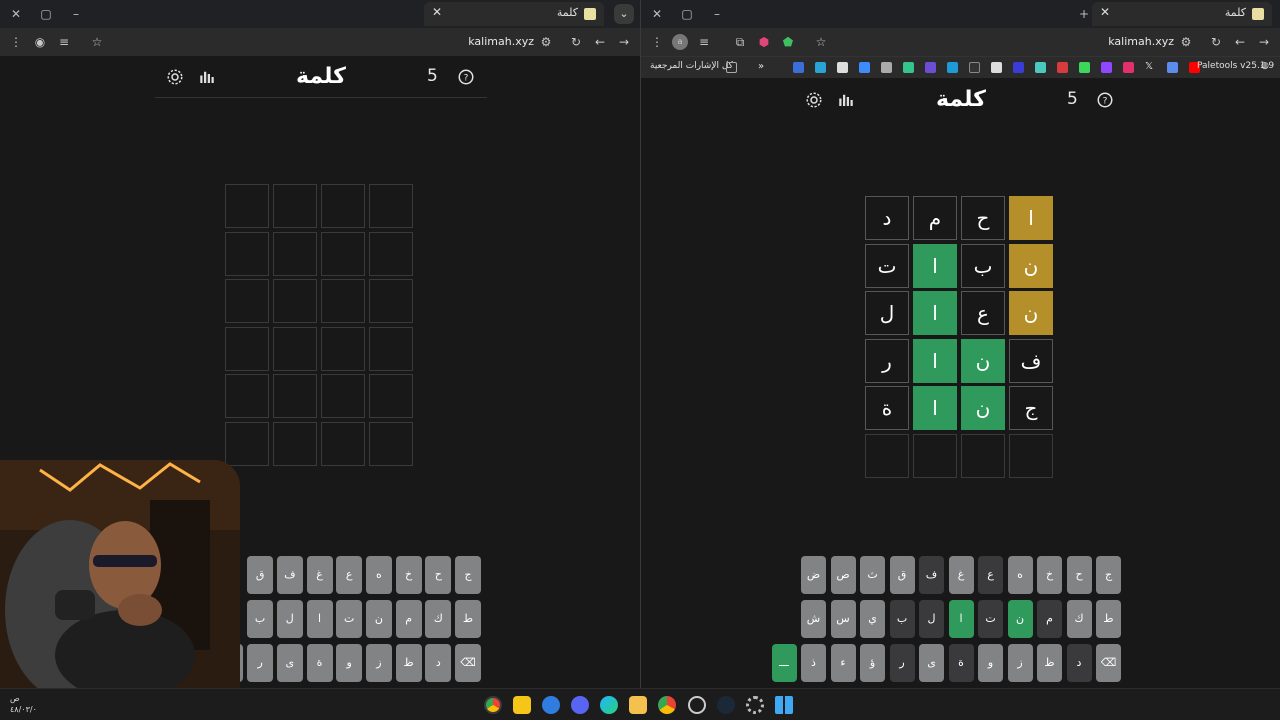  I want to click on keyboard-key: ا, so click(961, 619).